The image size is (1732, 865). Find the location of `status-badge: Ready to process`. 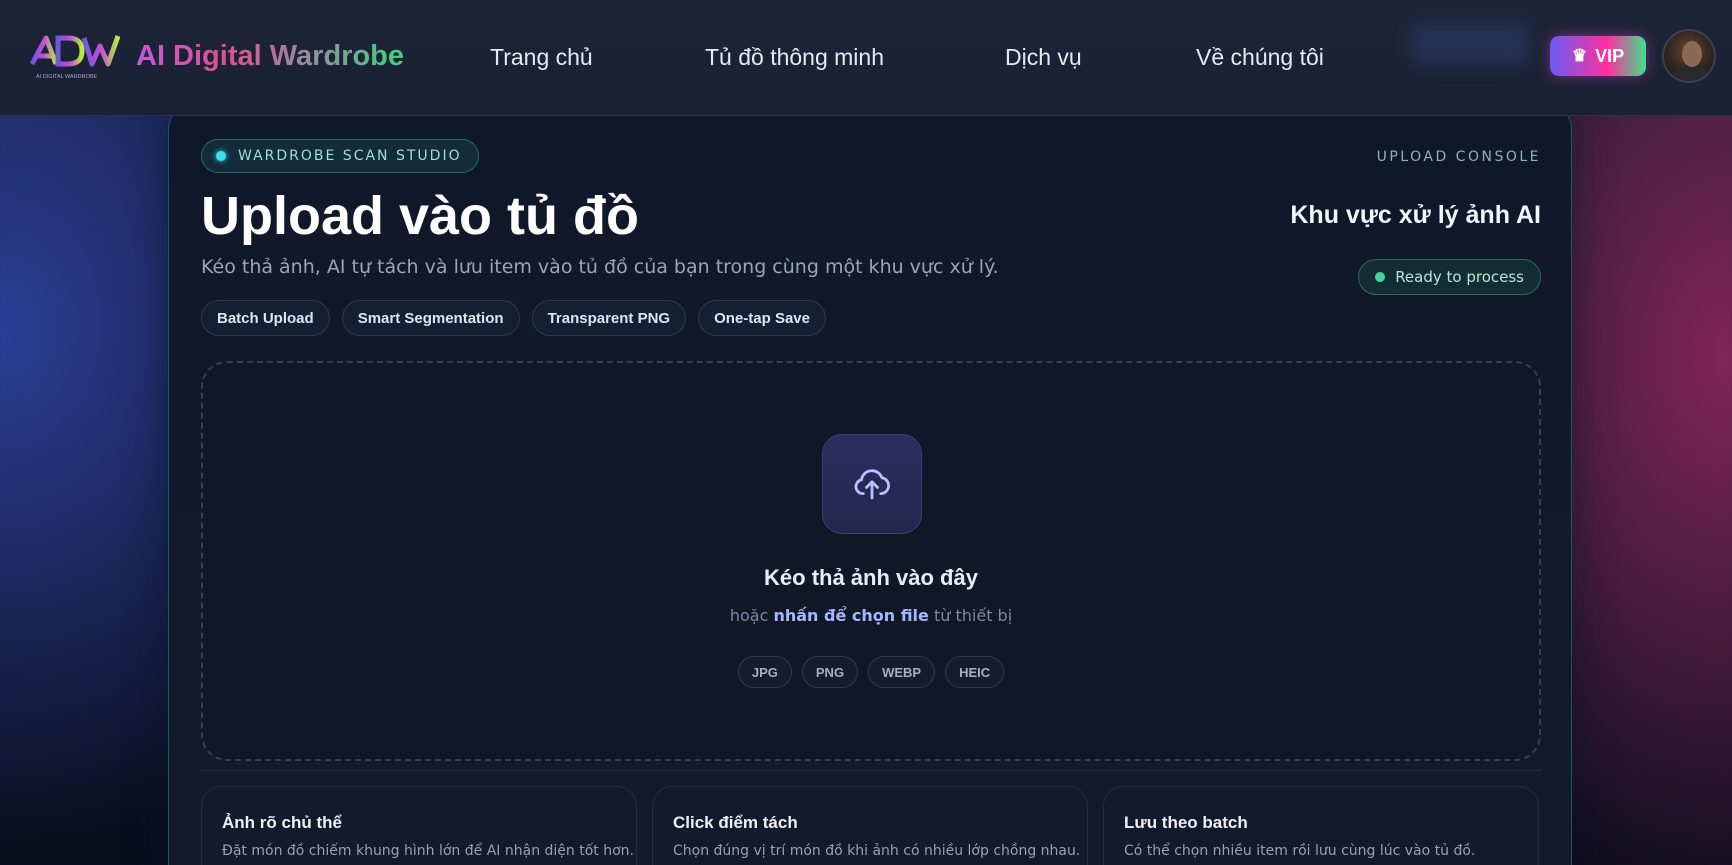

status-badge: Ready to process is located at coordinates (1449, 277).